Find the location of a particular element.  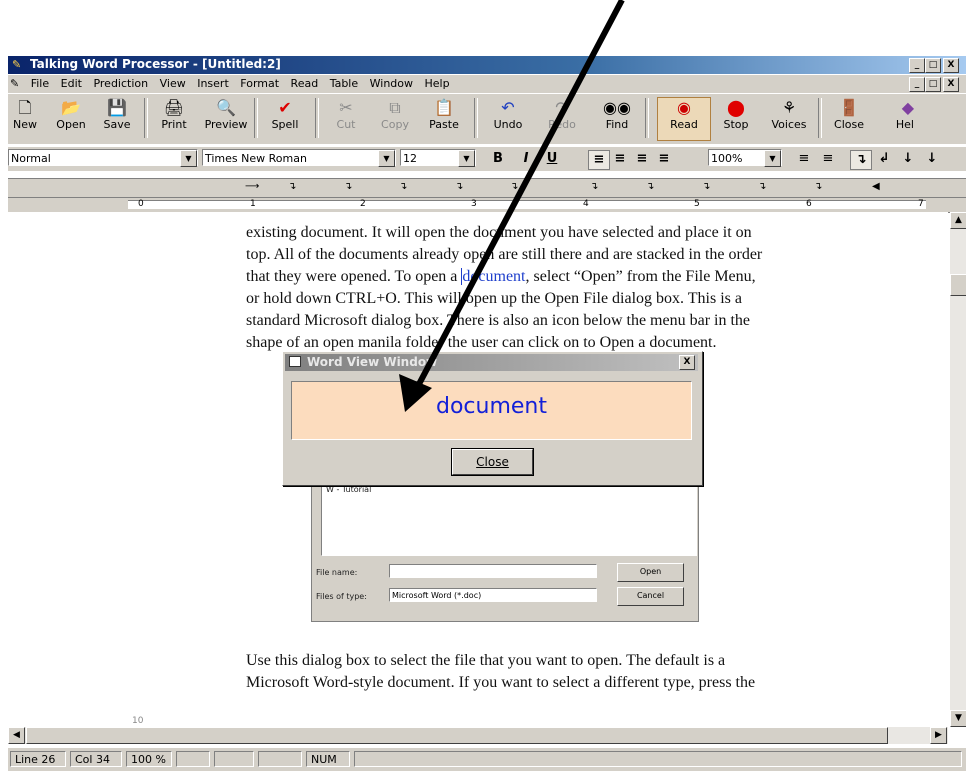

bold-button: B is located at coordinates (498, 159).